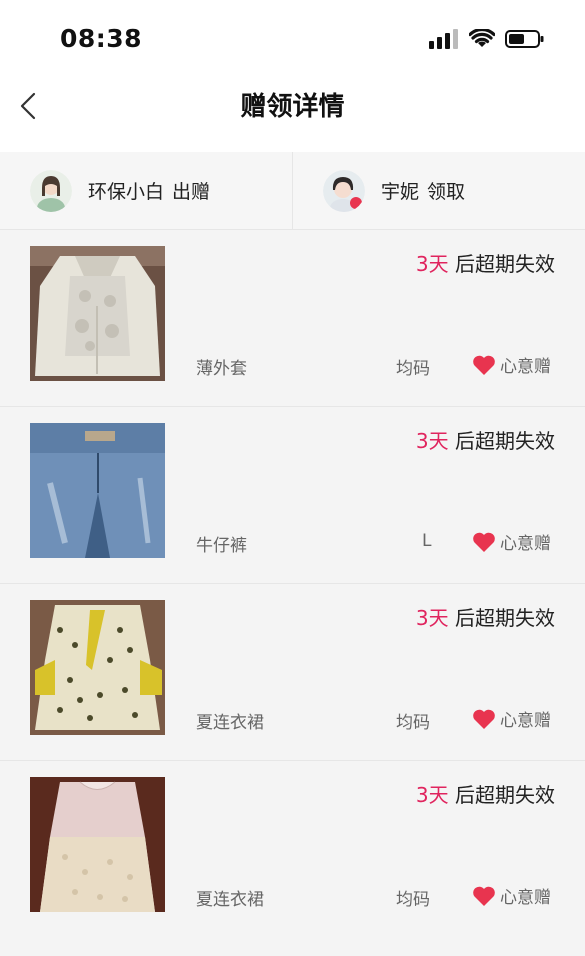  I want to click on wifi-icon, so click(482, 38).